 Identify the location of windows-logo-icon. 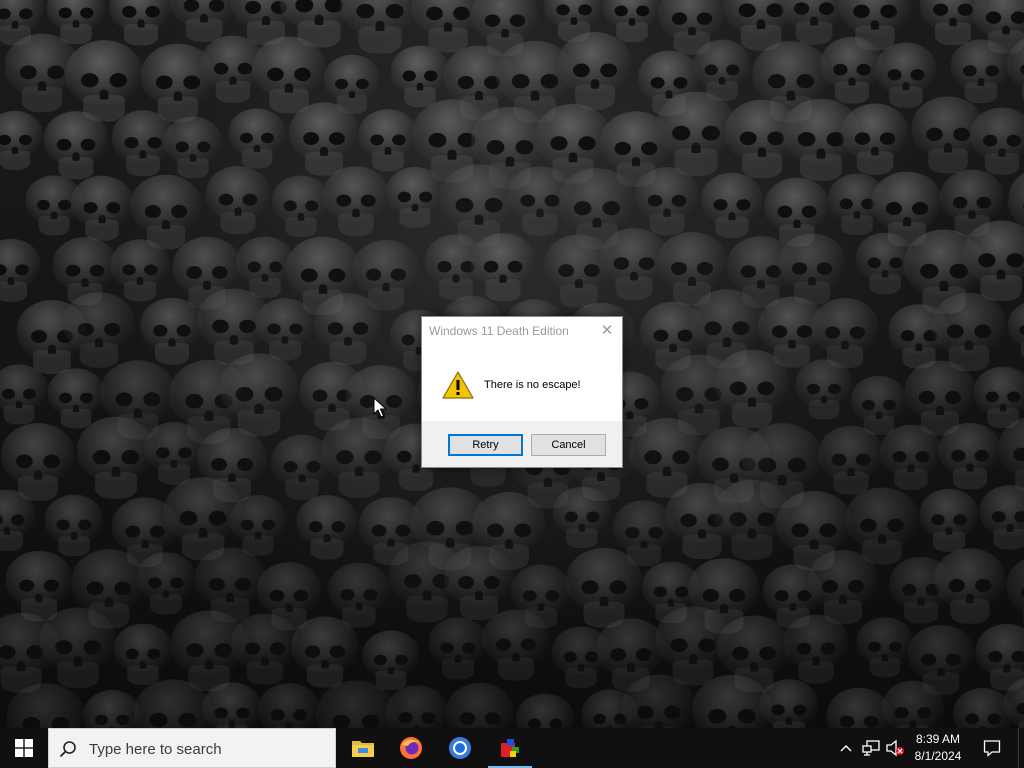
(24, 748).